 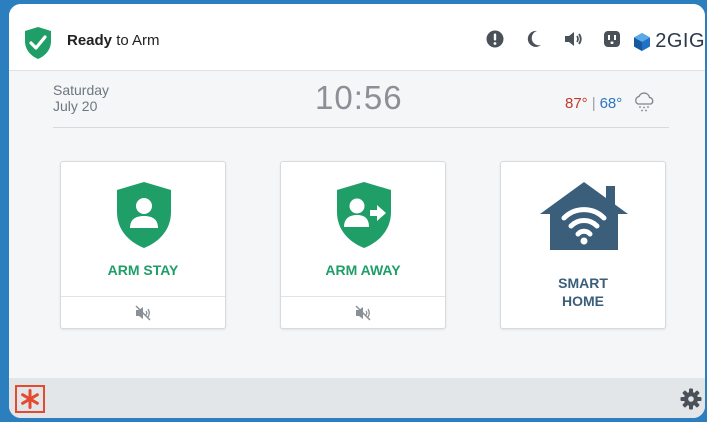 I want to click on check-shield-icon, so click(x=38, y=43).